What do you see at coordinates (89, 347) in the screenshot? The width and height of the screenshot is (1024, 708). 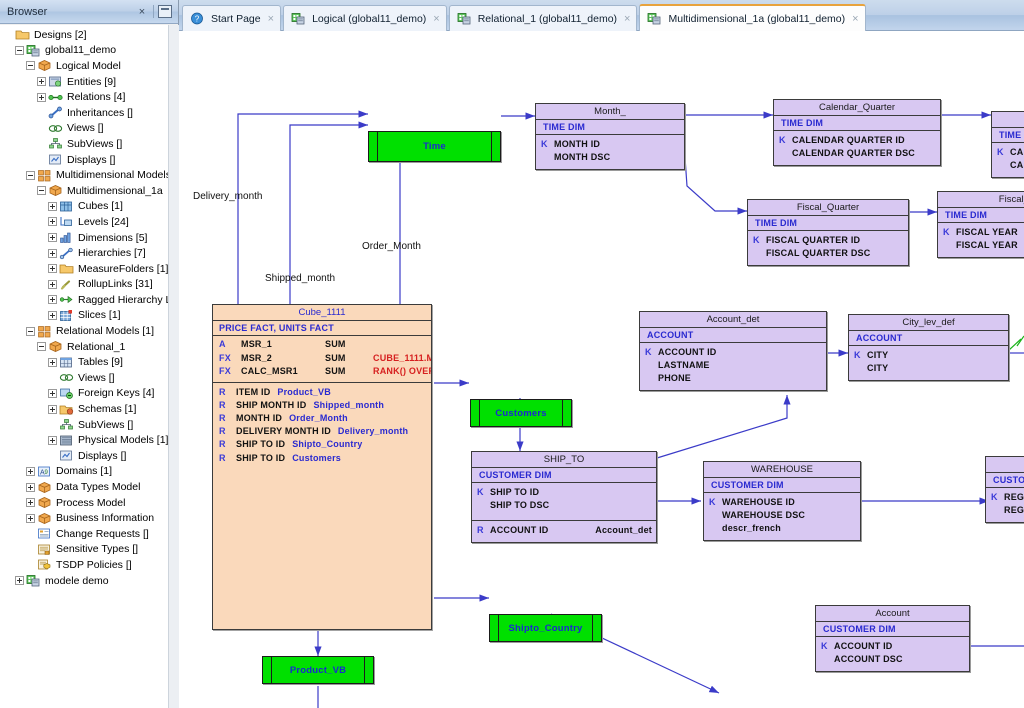 I see `tree-item-relational-1: Relational_1` at bounding box center [89, 347].